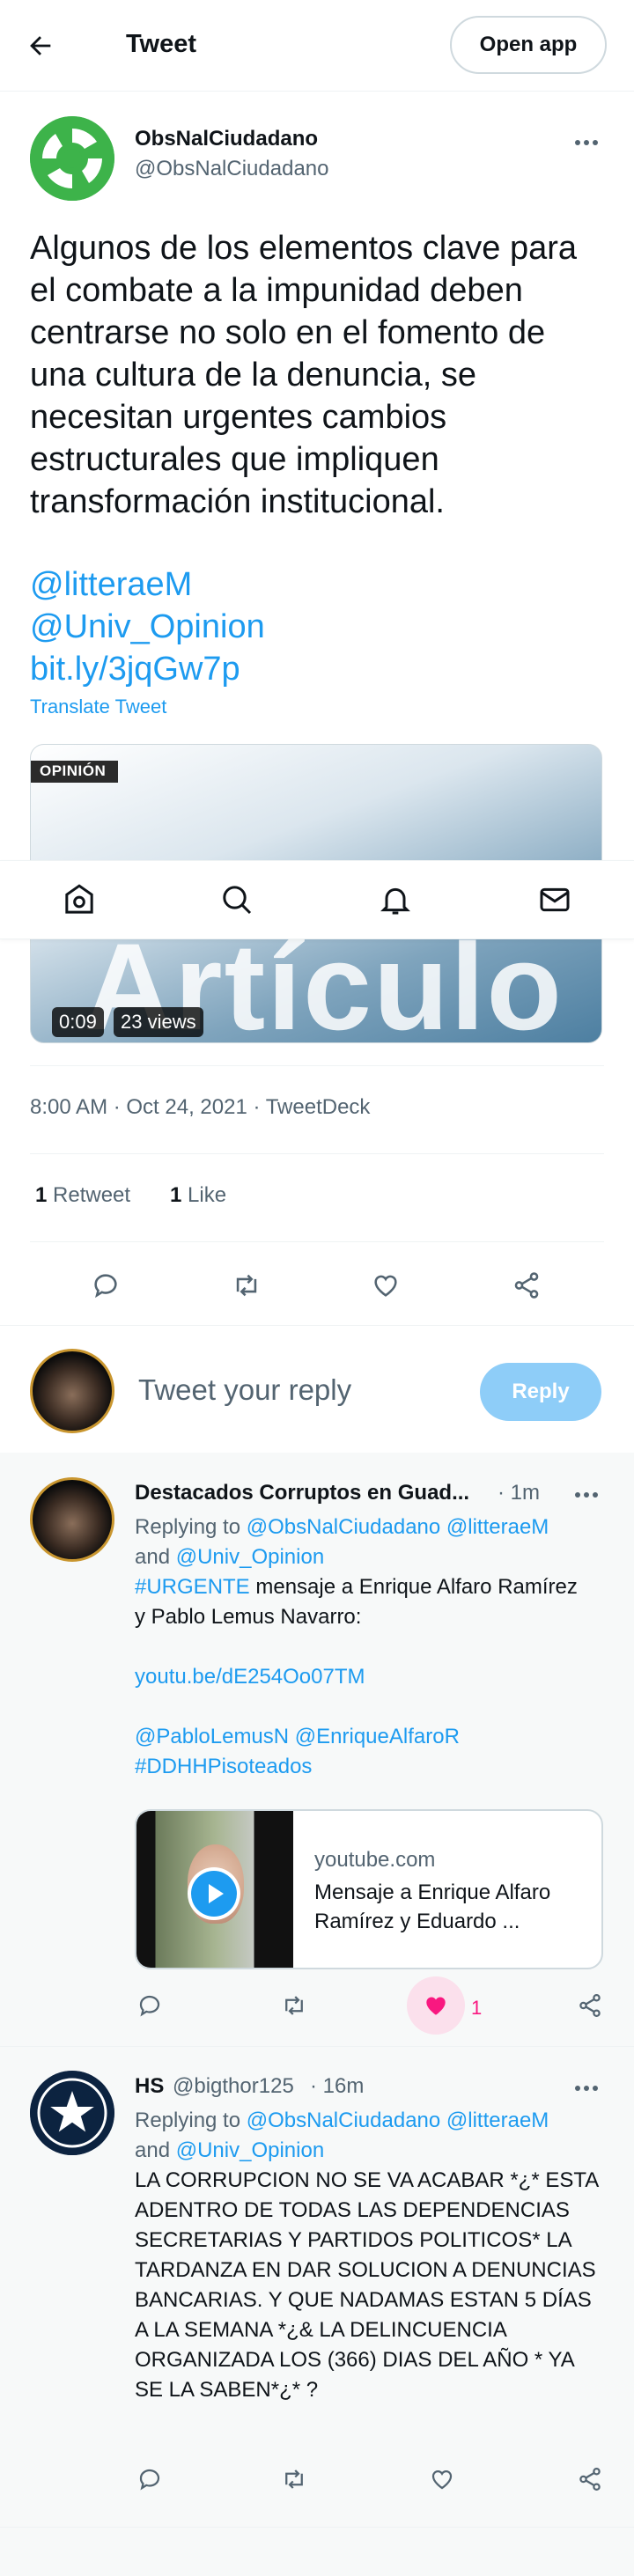  Describe the element at coordinates (372, 1737) in the screenshot. I see `mentions-line: @PabloLemusN @EnriqueAlfaroR` at that location.